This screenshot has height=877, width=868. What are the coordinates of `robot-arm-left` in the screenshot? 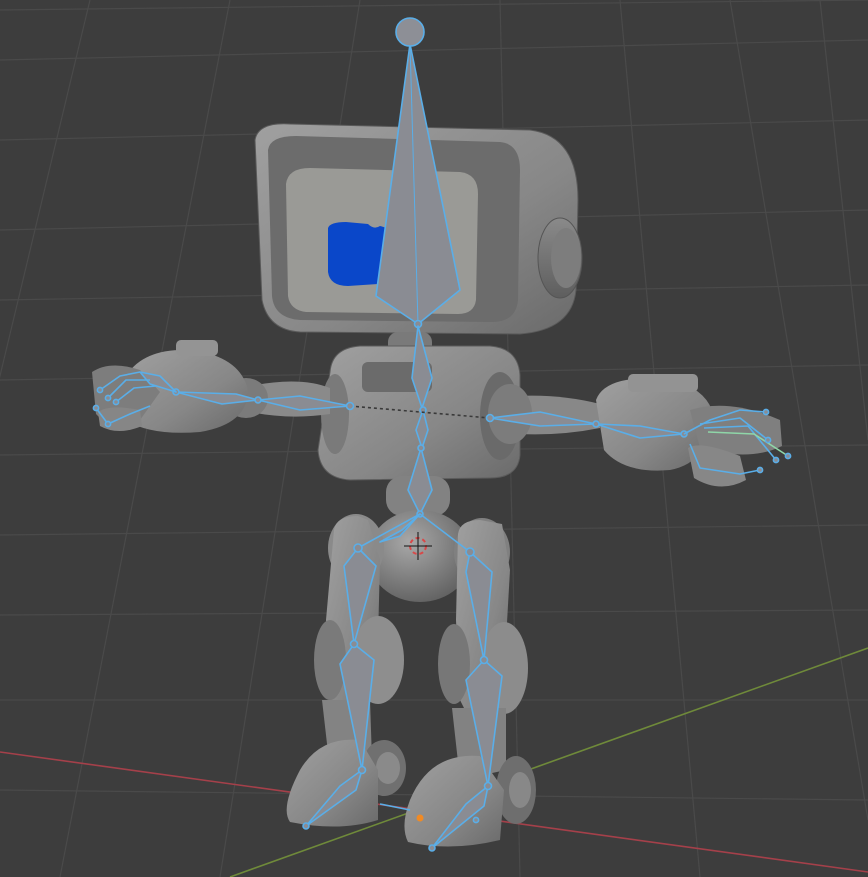 It's located at (211, 386).